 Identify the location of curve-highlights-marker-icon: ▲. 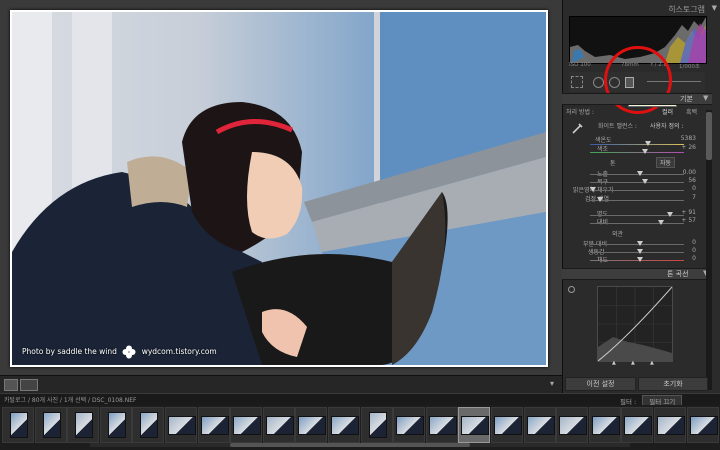
(652, 363).